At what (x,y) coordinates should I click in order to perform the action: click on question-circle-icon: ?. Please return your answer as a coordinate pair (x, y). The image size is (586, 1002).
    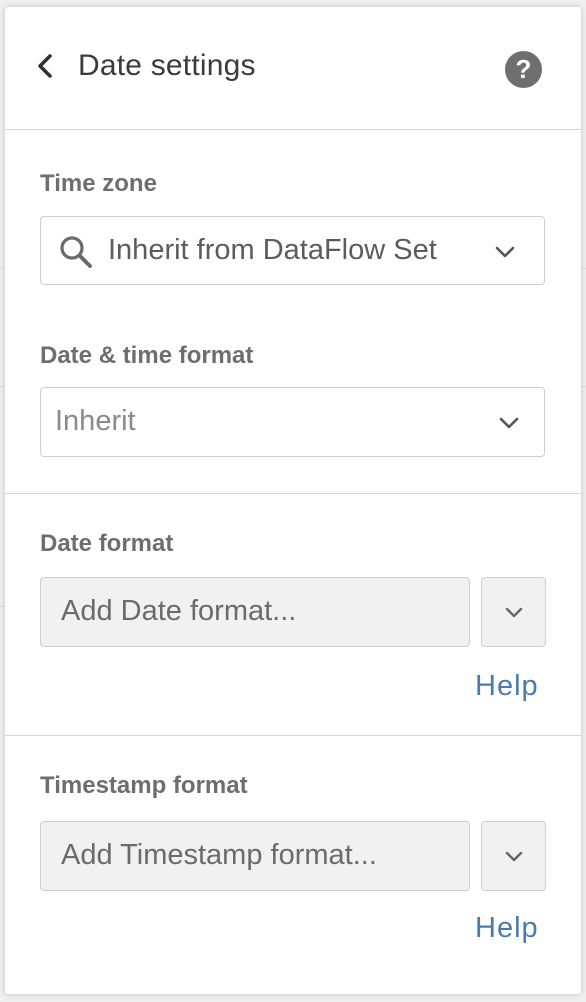
    Looking at the image, I should click on (523, 69).